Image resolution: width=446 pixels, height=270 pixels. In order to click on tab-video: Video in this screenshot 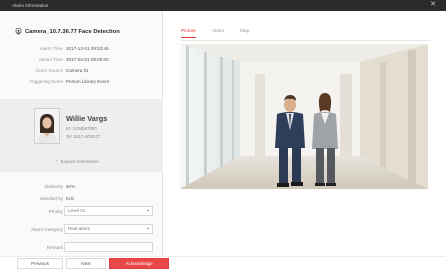, I will do `click(218, 33)`.